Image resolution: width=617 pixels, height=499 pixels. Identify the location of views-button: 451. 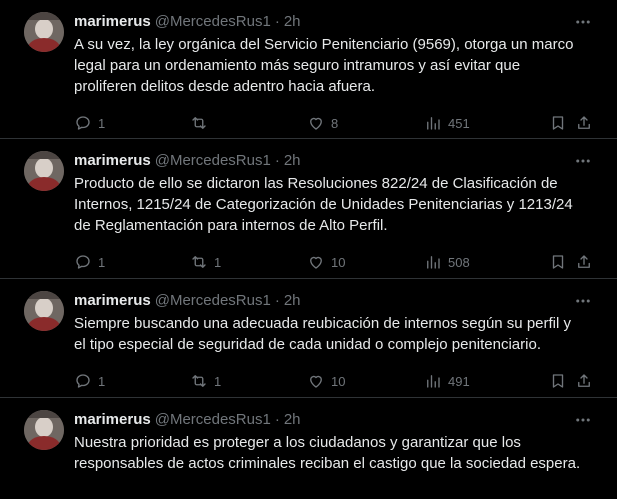
(484, 123).